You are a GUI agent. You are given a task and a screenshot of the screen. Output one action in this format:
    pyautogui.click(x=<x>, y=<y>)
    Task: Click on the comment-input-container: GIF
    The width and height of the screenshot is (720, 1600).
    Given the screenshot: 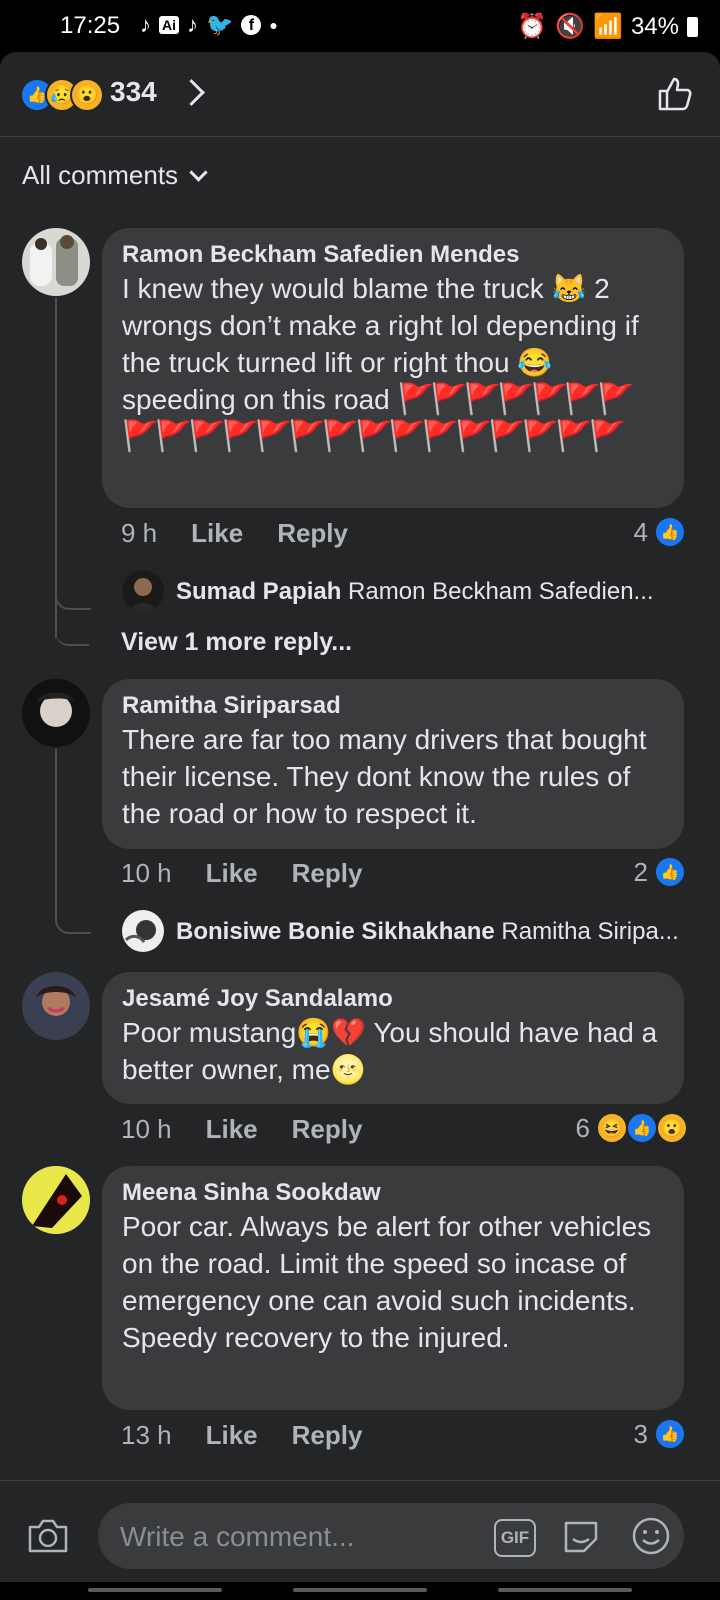 What is the action you would take?
    pyautogui.click(x=391, y=1537)
    